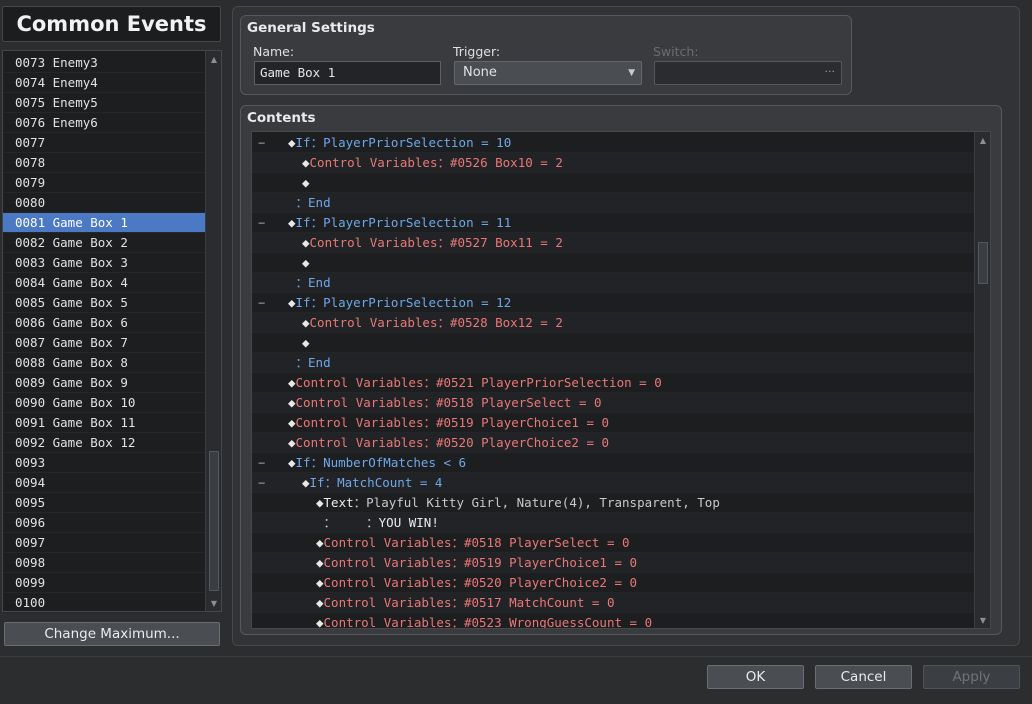 This screenshot has height=704, width=1032. Describe the element at coordinates (614, 323) in the screenshot. I see `command-row: ◆Control Variables：#0528 Box12 = 2` at that location.